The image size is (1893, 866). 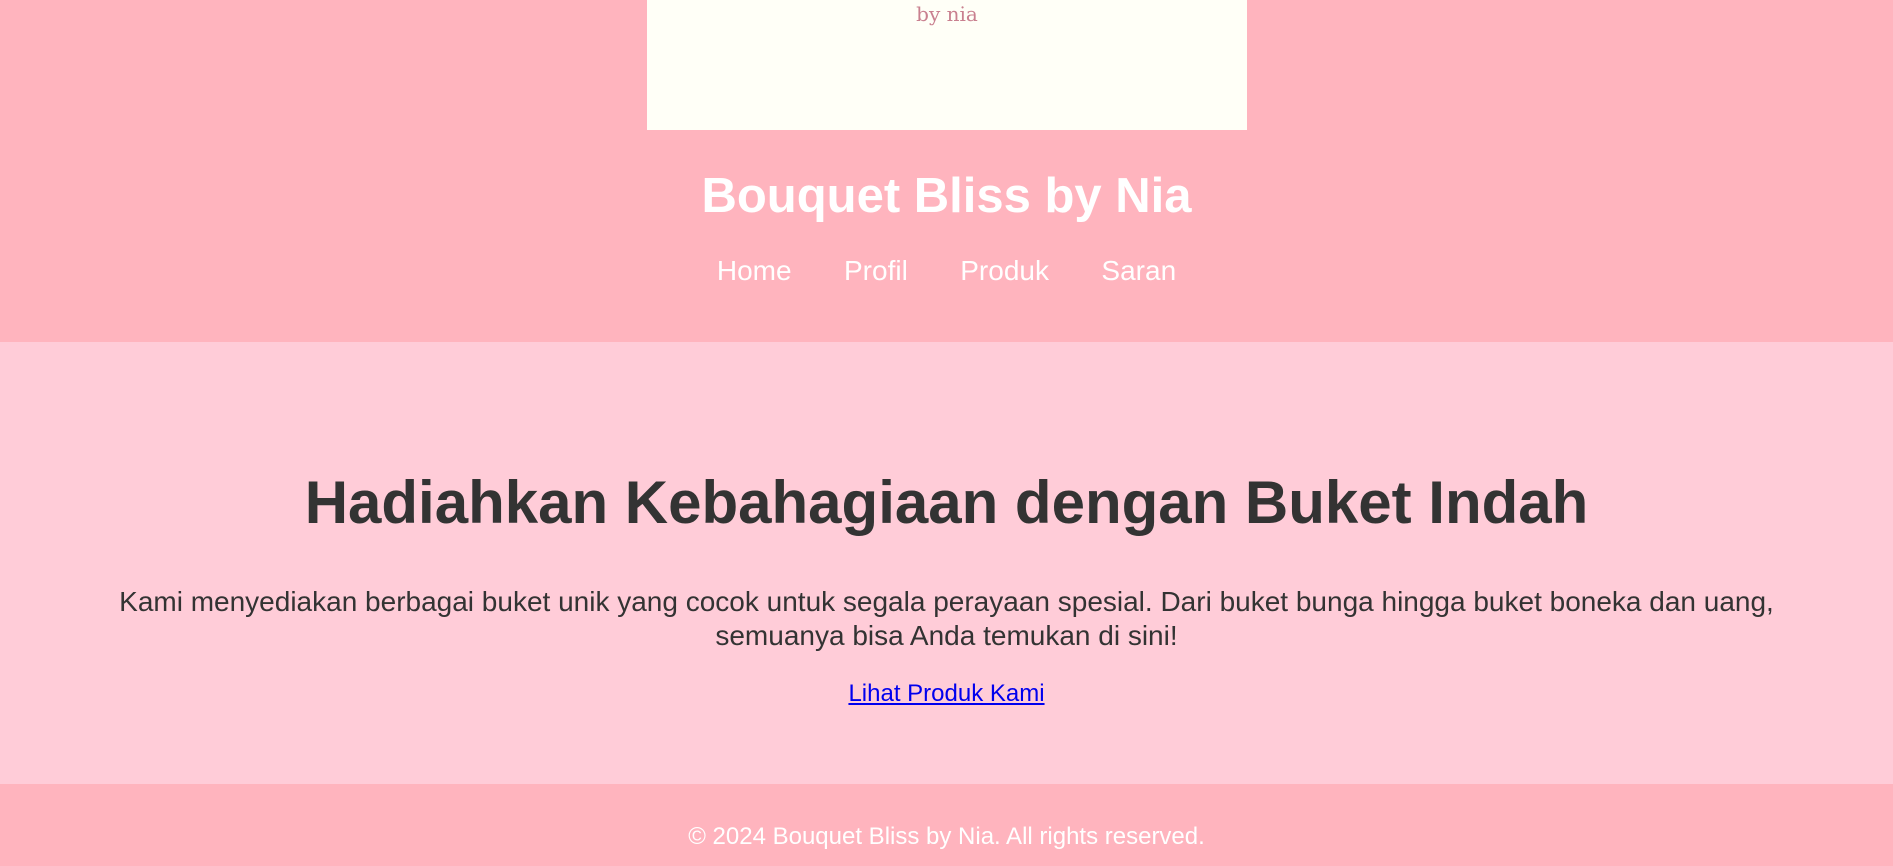 What do you see at coordinates (946, 196) in the screenshot?
I see `site-title: Bouquet Bliss by Nia` at bounding box center [946, 196].